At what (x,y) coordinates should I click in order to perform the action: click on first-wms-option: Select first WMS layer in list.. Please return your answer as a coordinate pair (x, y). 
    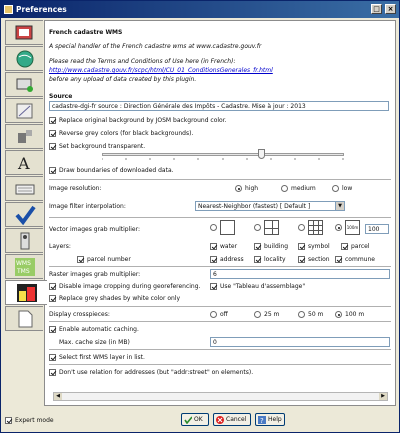
    Looking at the image, I should click on (97, 357).